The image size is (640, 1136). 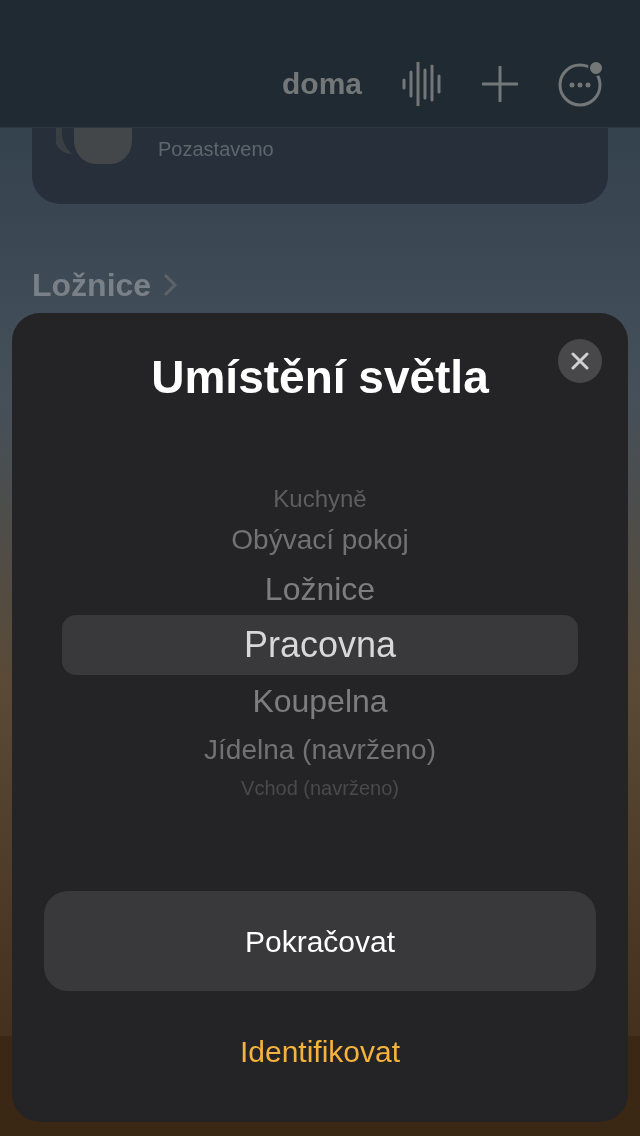 What do you see at coordinates (320, 377) in the screenshot?
I see `sheet-title: Umístění světla` at bounding box center [320, 377].